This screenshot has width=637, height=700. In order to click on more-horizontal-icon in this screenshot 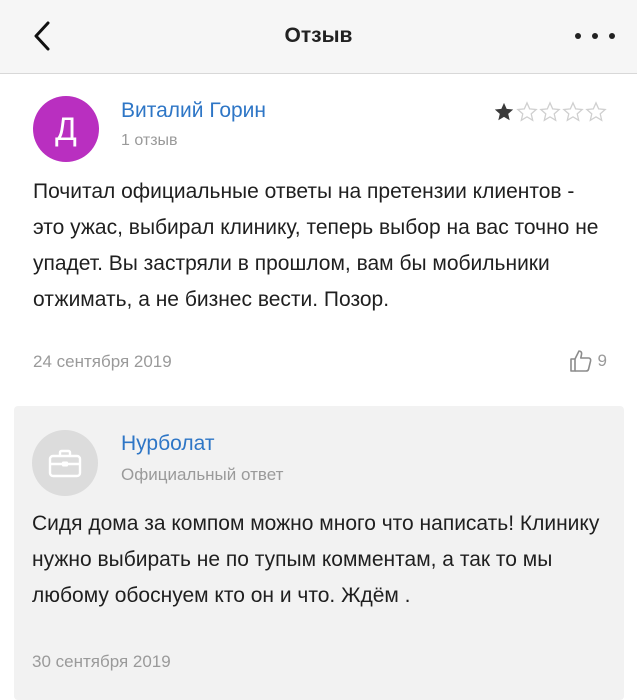, I will do `click(578, 36)`.